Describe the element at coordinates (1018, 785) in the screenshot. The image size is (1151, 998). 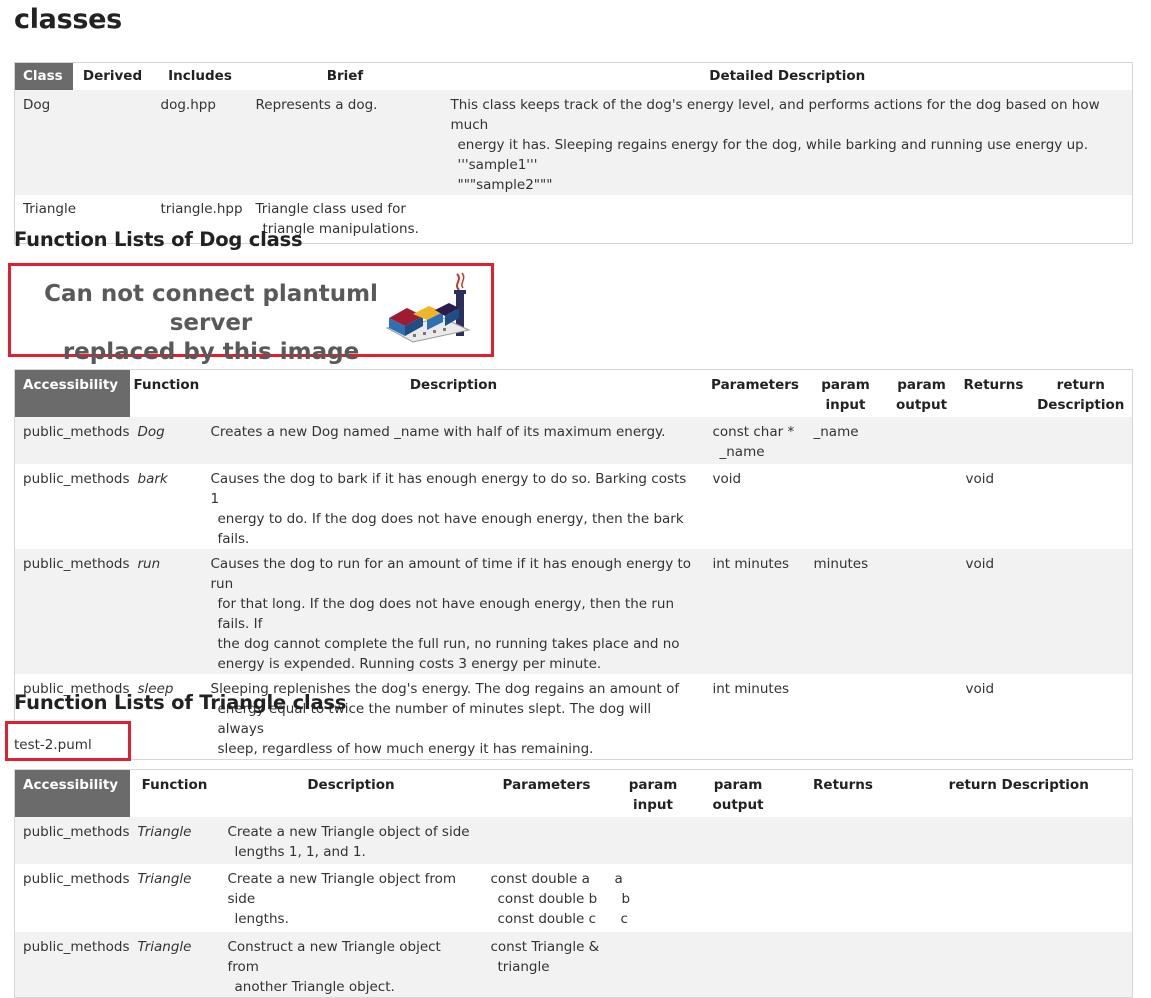
I see `col-header-return-description: return Description` at that location.